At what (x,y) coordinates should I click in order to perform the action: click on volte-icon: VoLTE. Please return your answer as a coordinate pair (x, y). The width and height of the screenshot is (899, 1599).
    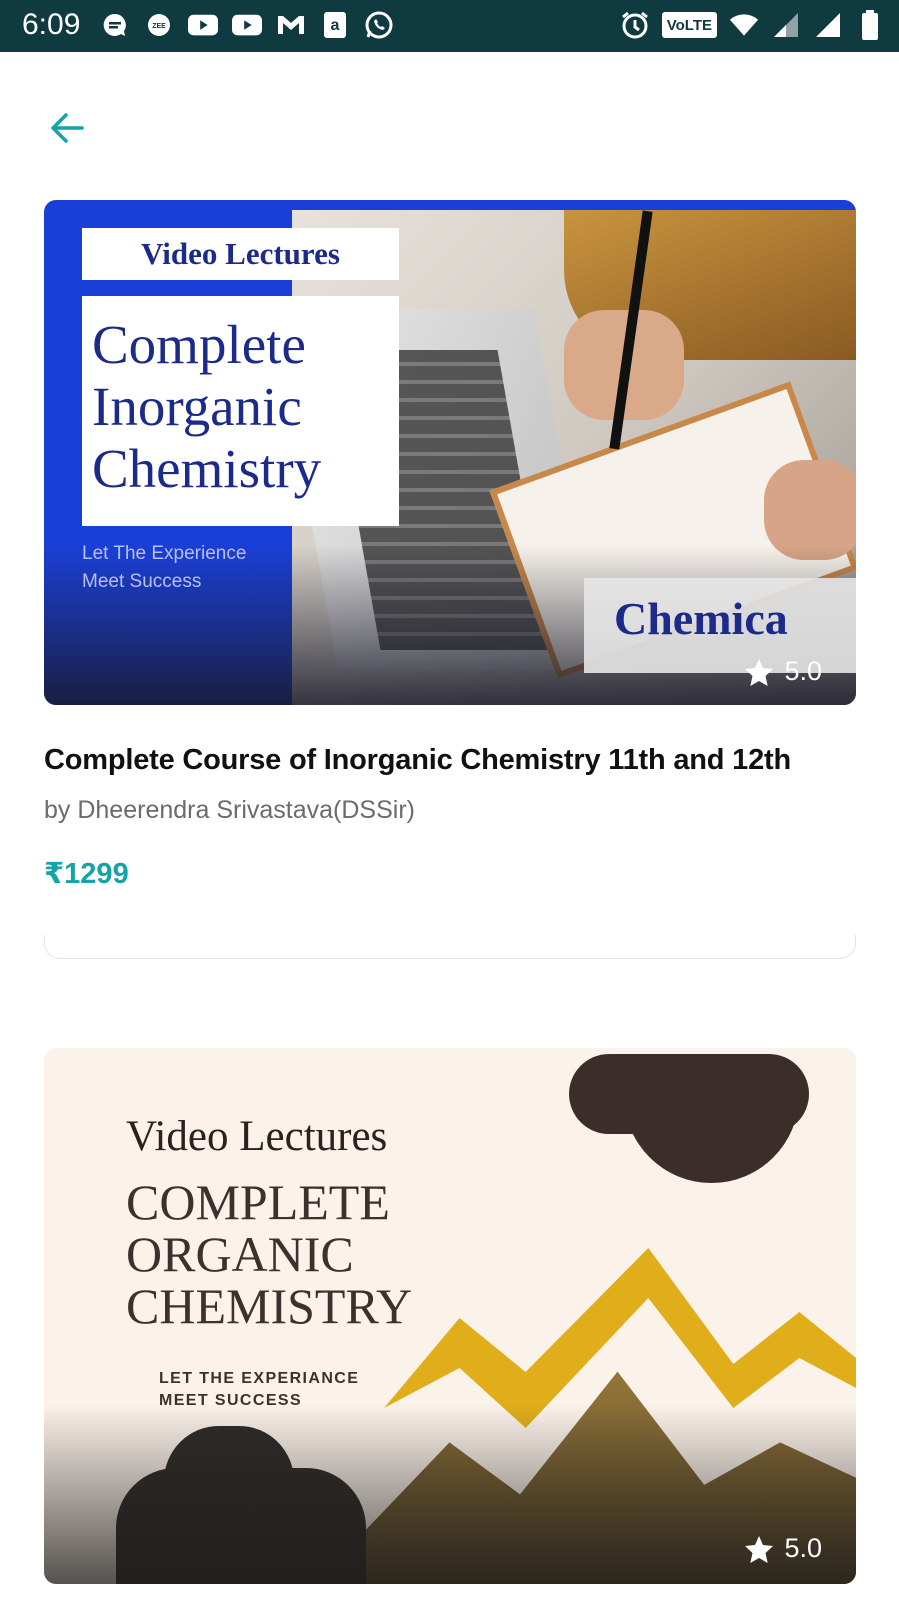
    Looking at the image, I should click on (689, 25).